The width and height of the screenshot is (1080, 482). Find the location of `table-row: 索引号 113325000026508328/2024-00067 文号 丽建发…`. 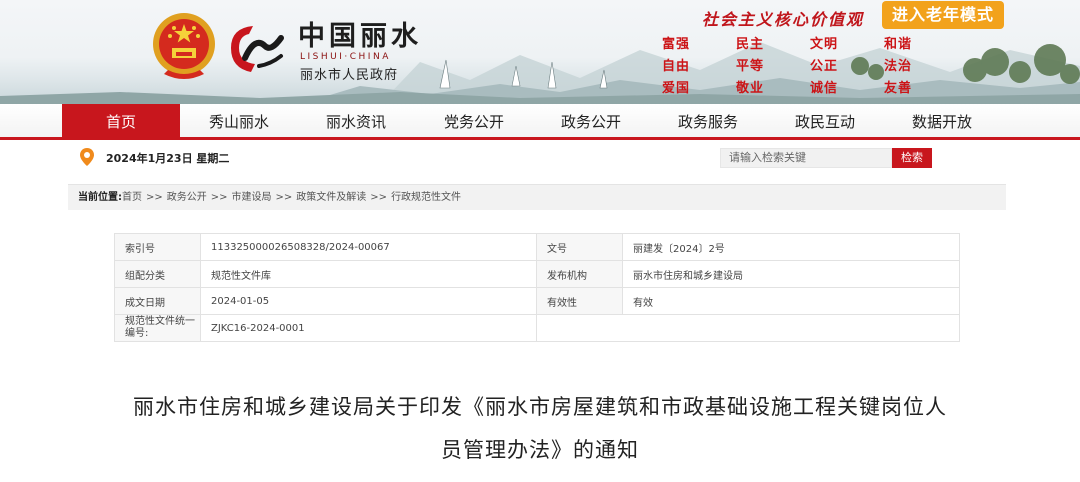

table-row: 索引号 113325000026508328/2024-00067 文号 丽建发… is located at coordinates (537, 247).